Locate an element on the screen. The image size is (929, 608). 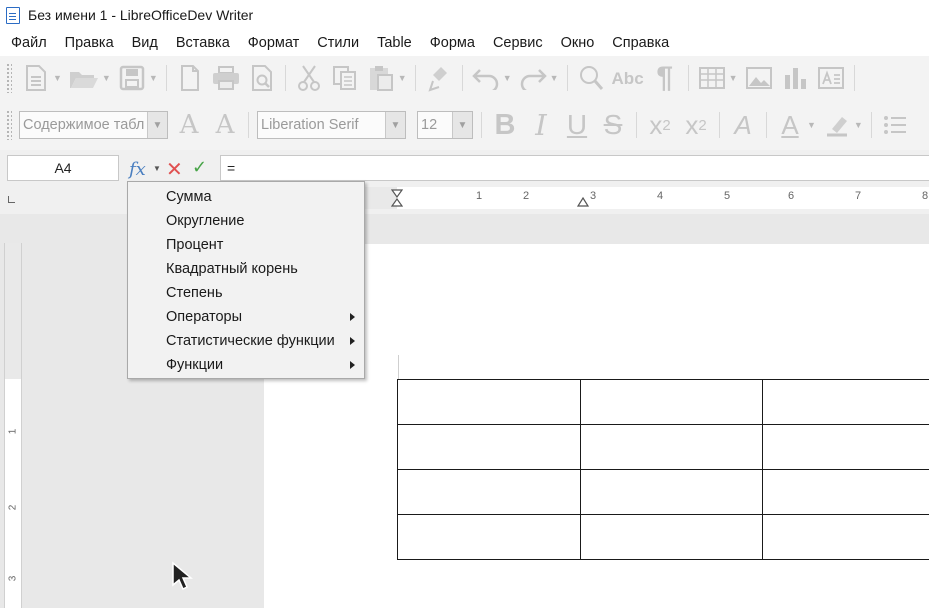
new-style-icon: A is located at coordinates (225, 125).